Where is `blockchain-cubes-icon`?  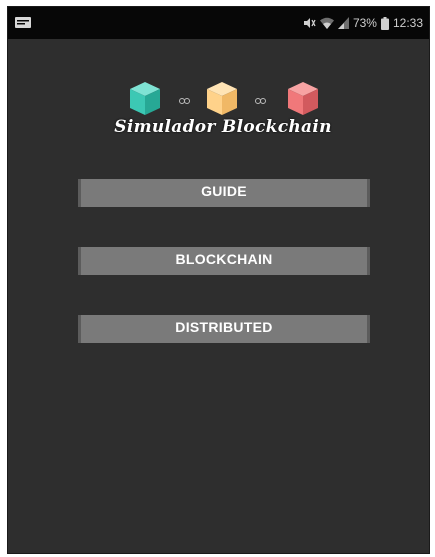 blockchain-cubes-icon is located at coordinates (224, 98).